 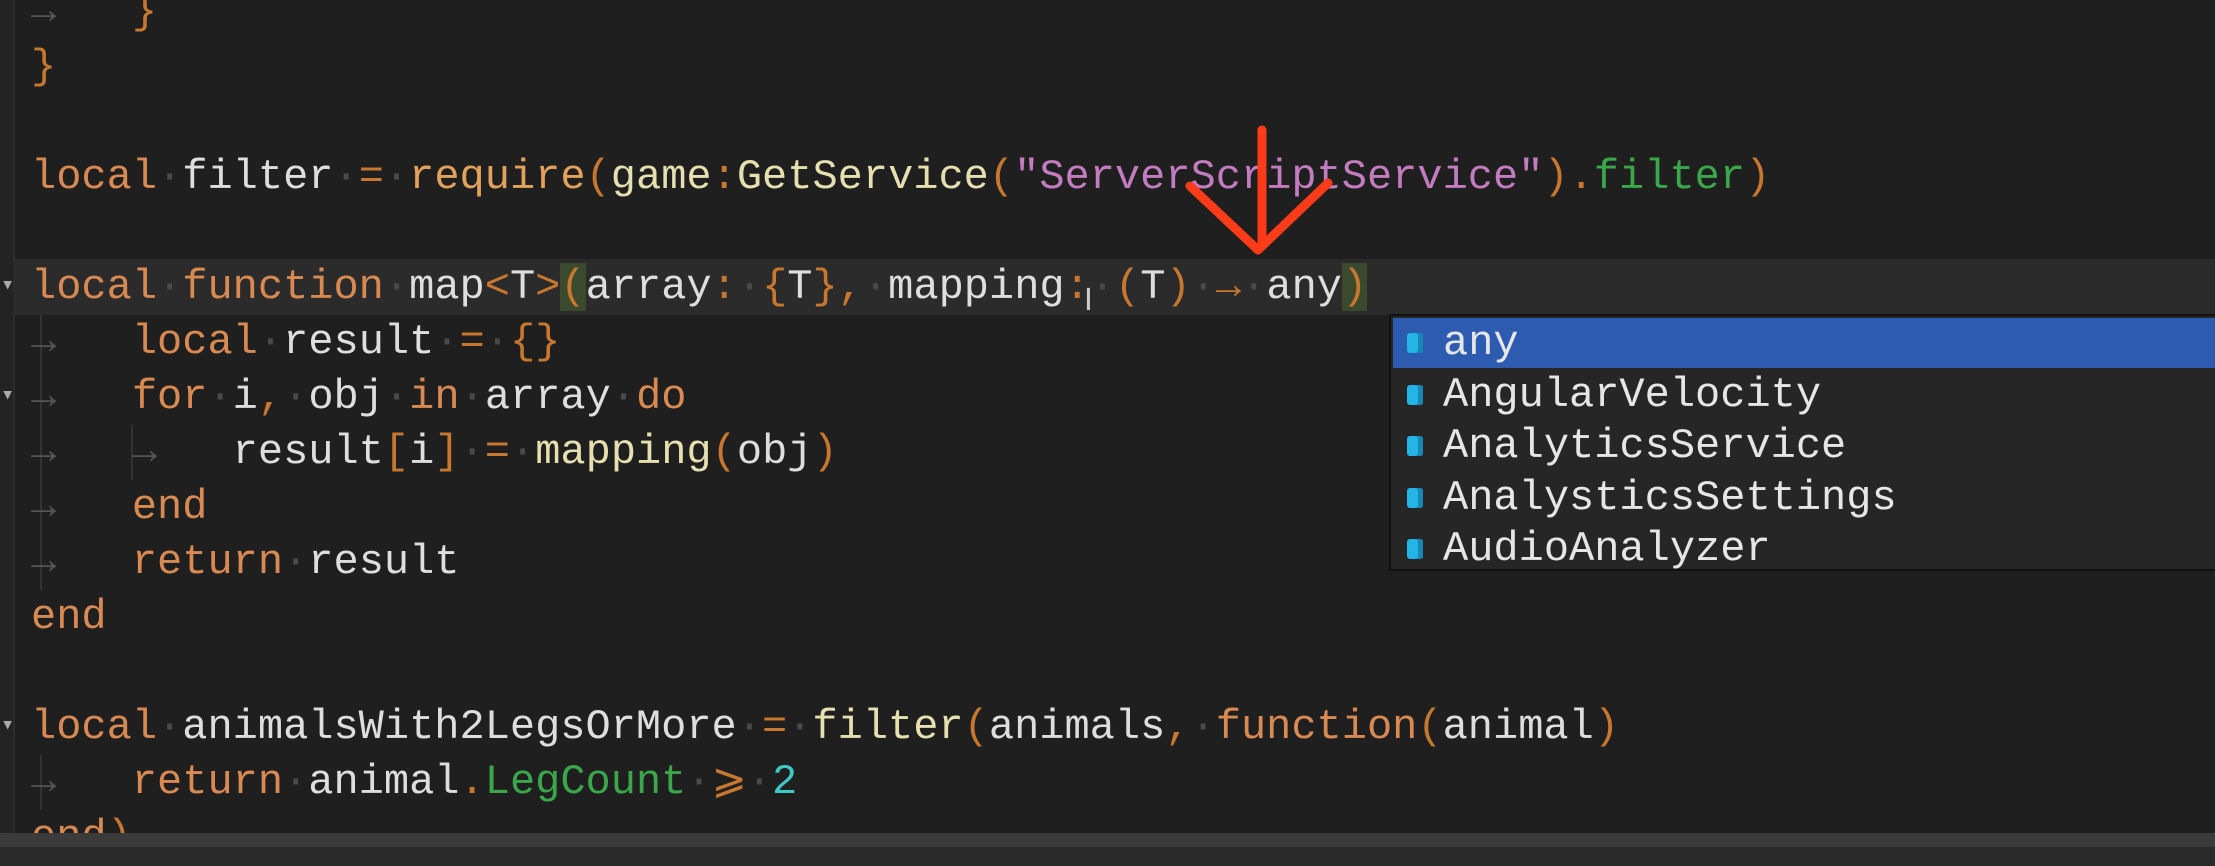 What do you see at coordinates (1607, 549) in the screenshot?
I see `autocomplete-item-label: AudioAnalyzer` at bounding box center [1607, 549].